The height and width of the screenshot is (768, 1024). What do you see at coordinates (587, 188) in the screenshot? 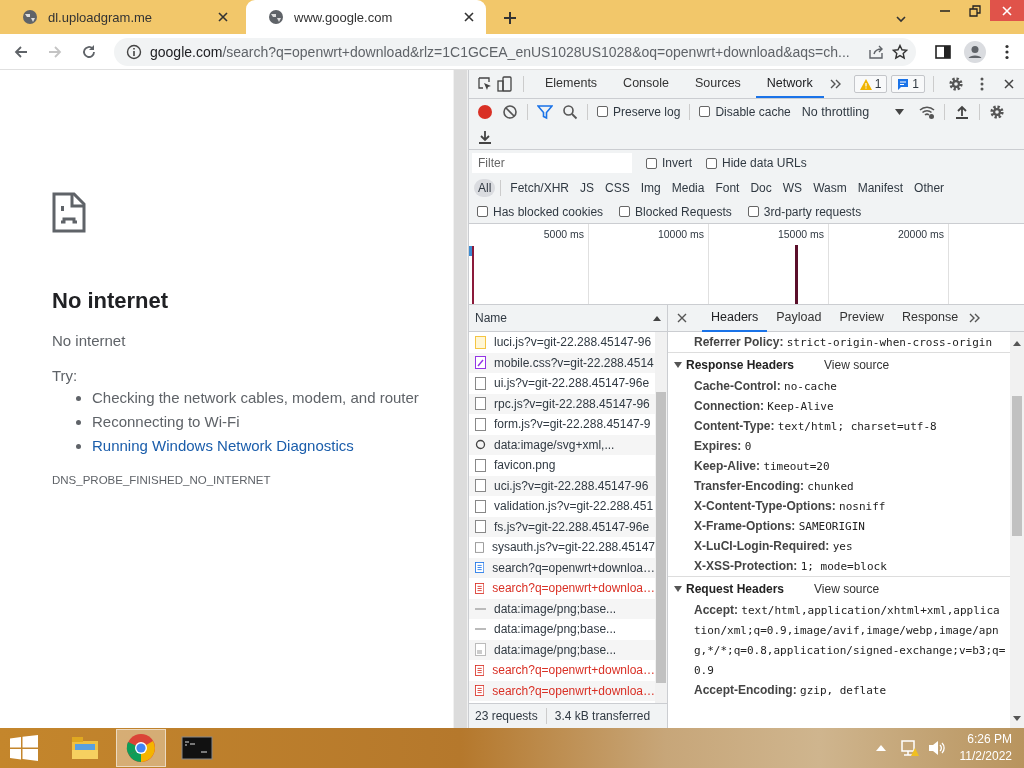
I see `type-filter: JS` at bounding box center [587, 188].